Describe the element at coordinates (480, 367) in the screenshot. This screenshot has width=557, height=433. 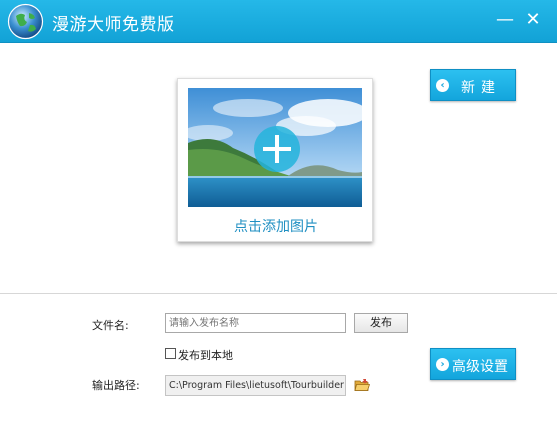
I see `advanced-settings-label: 高级设置` at that location.